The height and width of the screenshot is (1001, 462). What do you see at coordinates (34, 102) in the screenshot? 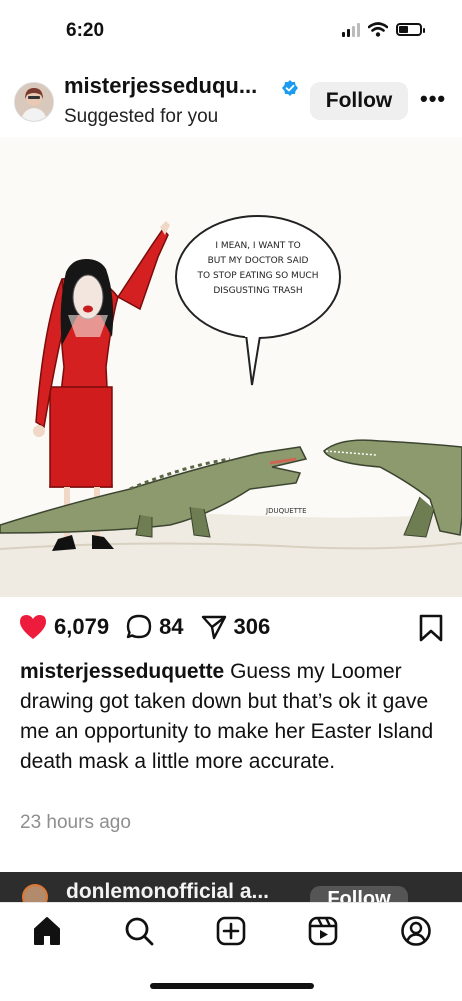
I see `avatar` at bounding box center [34, 102].